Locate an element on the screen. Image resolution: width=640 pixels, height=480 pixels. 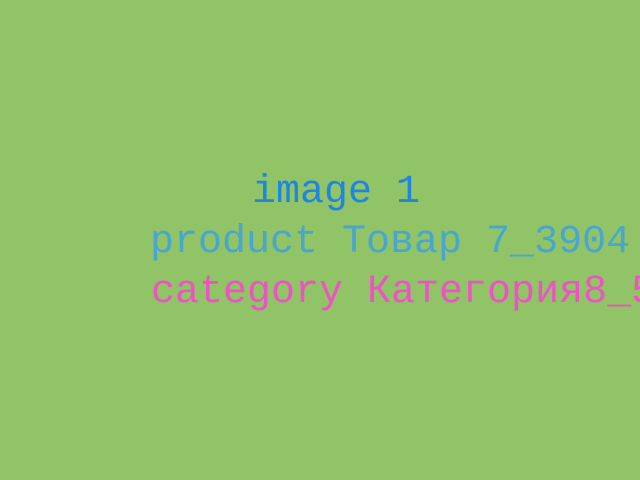
image-title: image 1 is located at coordinates (336, 192).